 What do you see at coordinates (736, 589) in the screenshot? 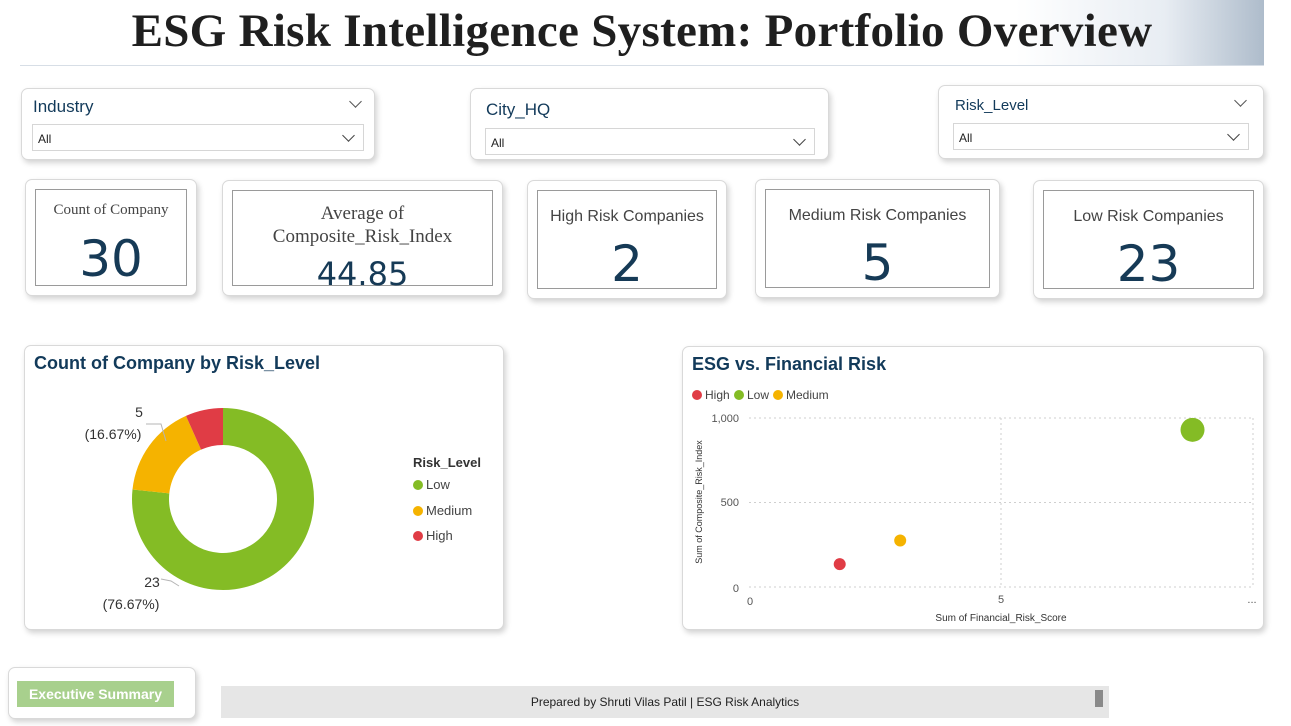
I see `y-tick-label: 0` at bounding box center [736, 589].